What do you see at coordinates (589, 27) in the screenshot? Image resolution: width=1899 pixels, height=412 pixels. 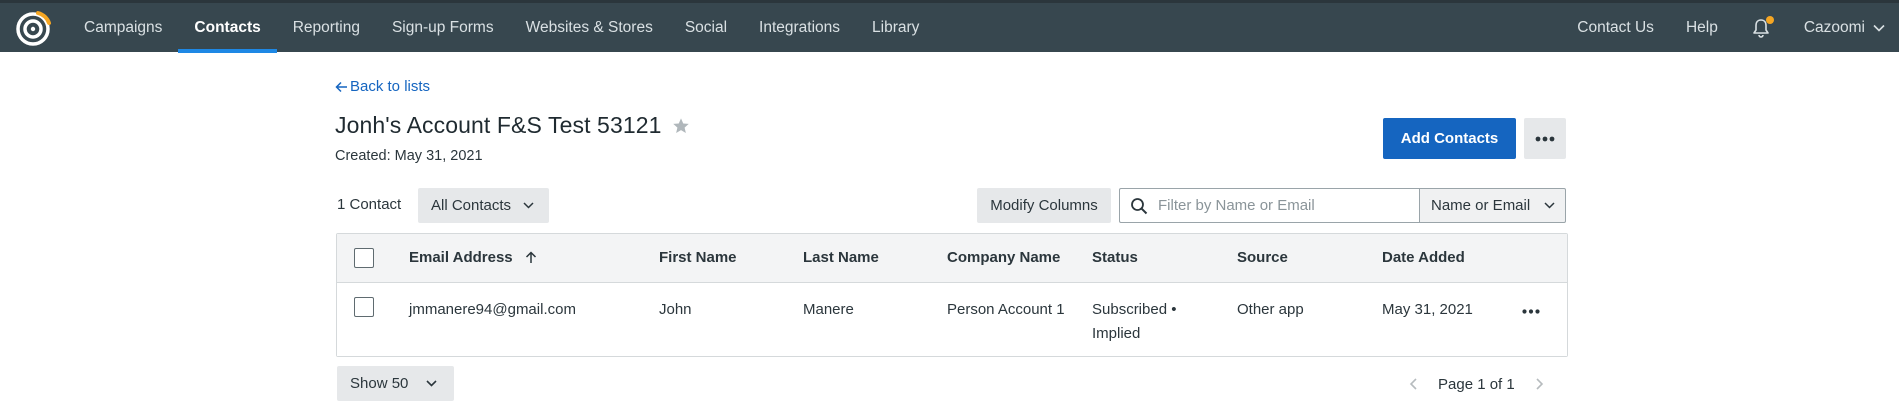 I see `nav-websites-stores: Websites & Stores` at bounding box center [589, 27].